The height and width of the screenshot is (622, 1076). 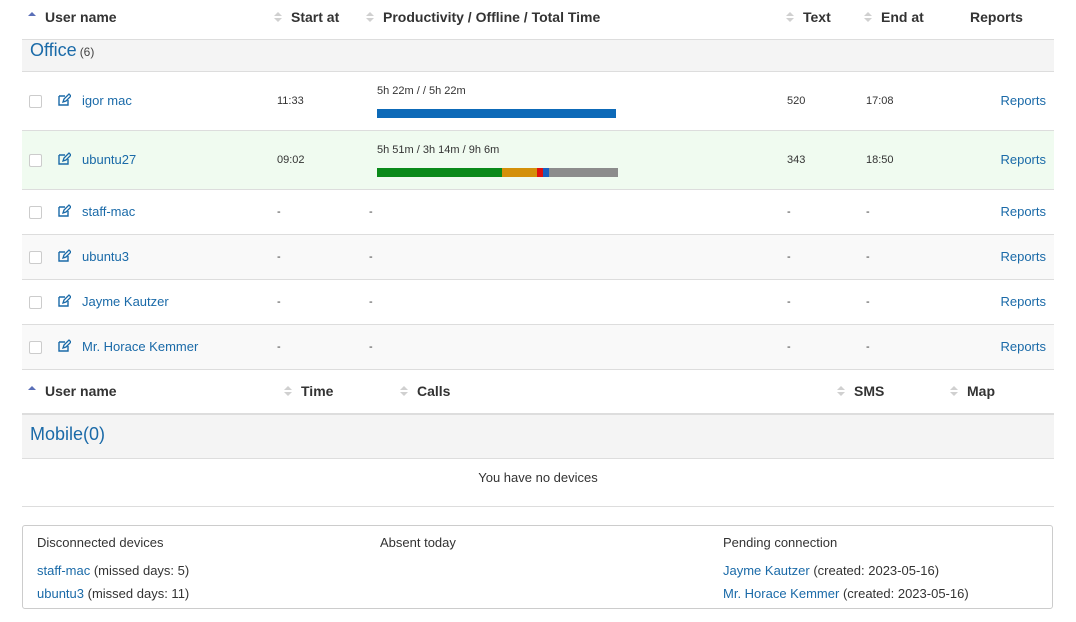 I want to click on productivity-text: 5h 22m / / 5h 22m, so click(x=421, y=91).